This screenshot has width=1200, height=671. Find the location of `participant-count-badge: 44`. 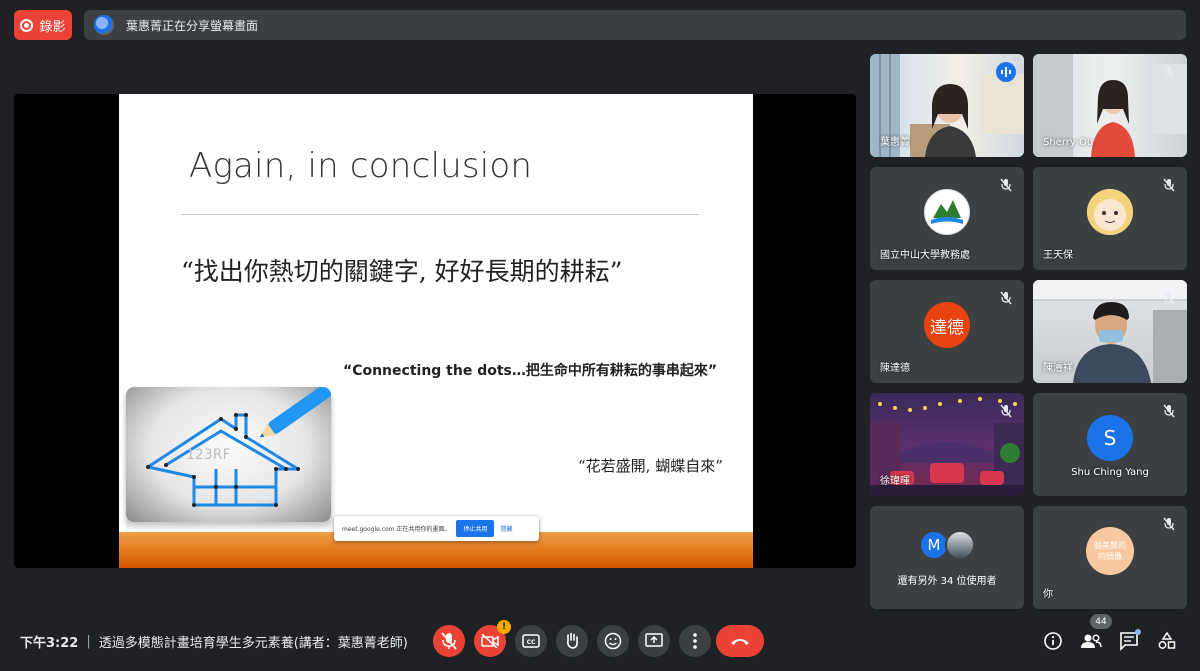

participant-count-badge: 44 is located at coordinates (1101, 621).